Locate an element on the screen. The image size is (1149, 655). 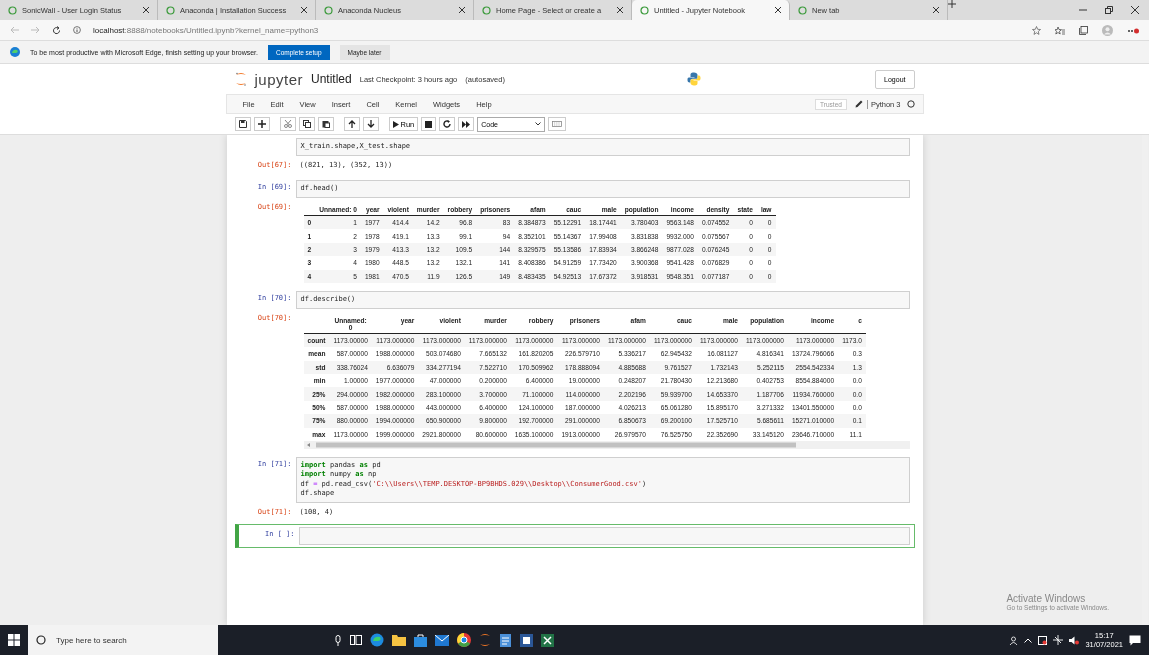
arrow-up-icon is located at coordinates (351, 124).